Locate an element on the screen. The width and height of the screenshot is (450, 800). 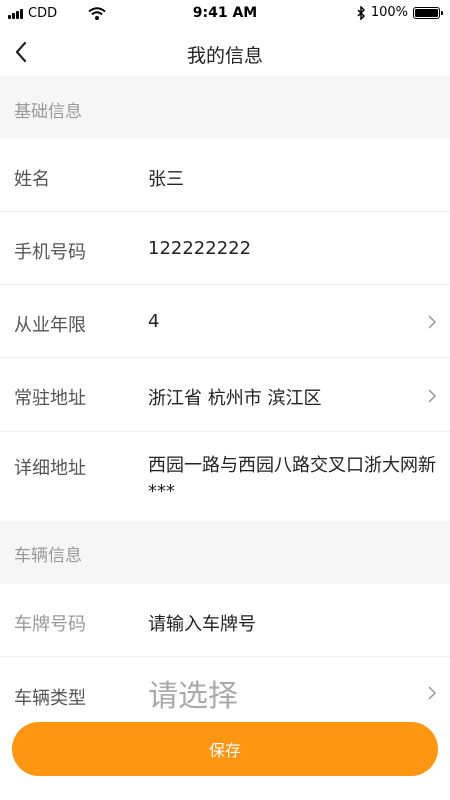
row-phone: 手机号码 122222222 is located at coordinates (225, 248).